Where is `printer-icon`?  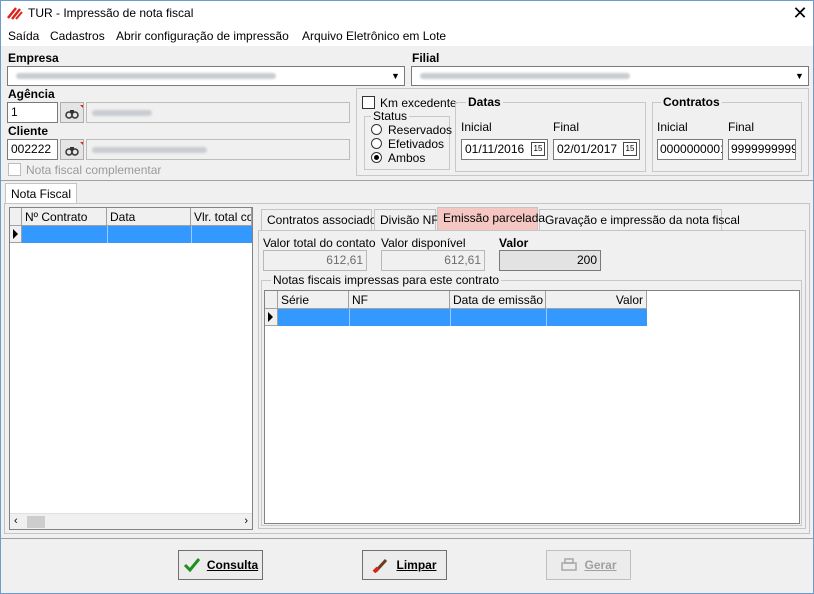 printer-icon is located at coordinates (569, 564).